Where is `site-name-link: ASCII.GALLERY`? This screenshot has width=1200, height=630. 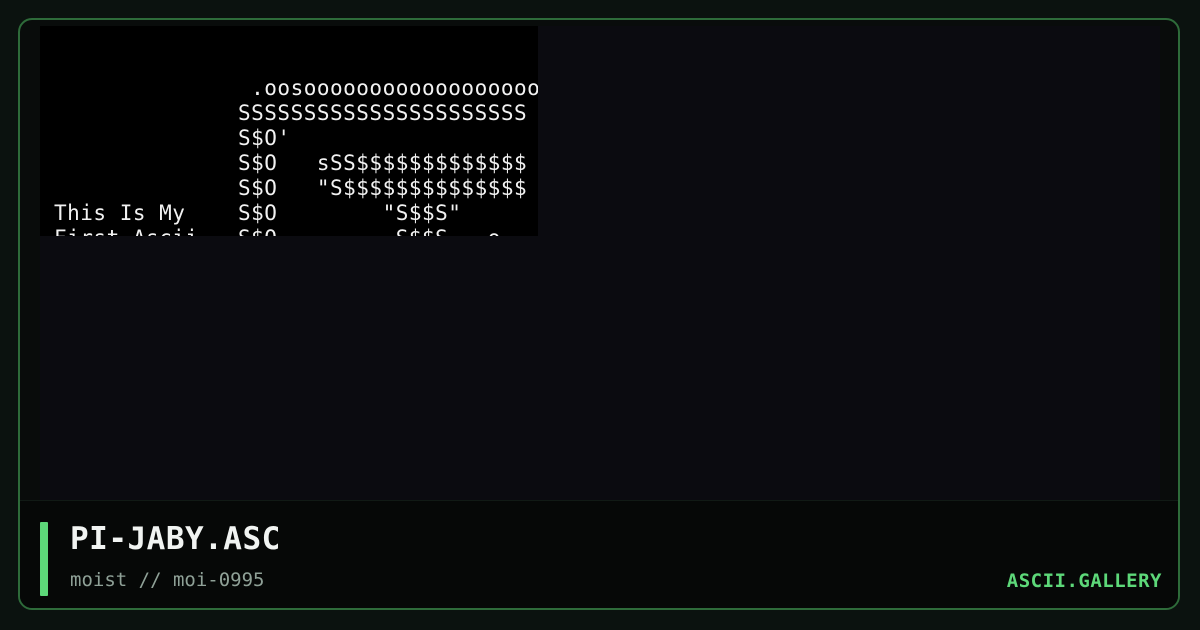 site-name-link: ASCII.GALLERY is located at coordinates (1084, 581).